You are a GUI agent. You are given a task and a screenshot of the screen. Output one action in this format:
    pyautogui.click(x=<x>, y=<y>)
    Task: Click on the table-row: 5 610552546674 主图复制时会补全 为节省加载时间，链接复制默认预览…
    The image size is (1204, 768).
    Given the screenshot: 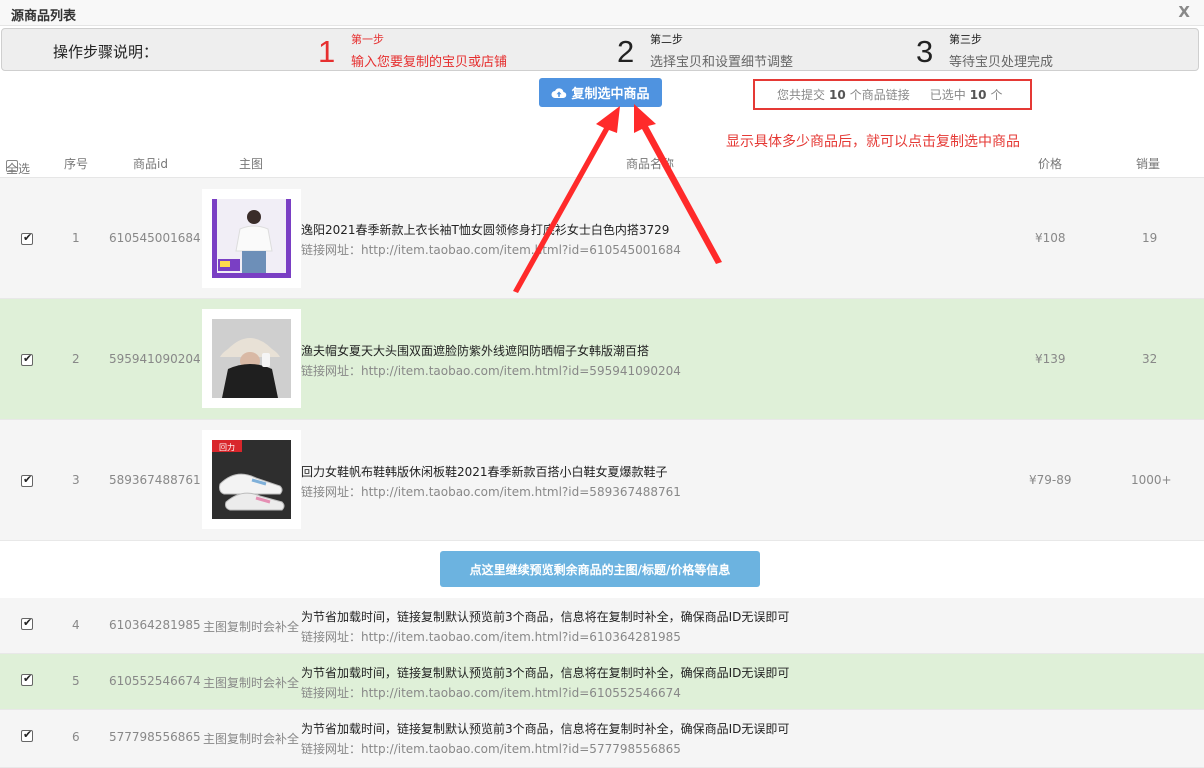 What is the action you would take?
    pyautogui.click(x=602, y=682)
    